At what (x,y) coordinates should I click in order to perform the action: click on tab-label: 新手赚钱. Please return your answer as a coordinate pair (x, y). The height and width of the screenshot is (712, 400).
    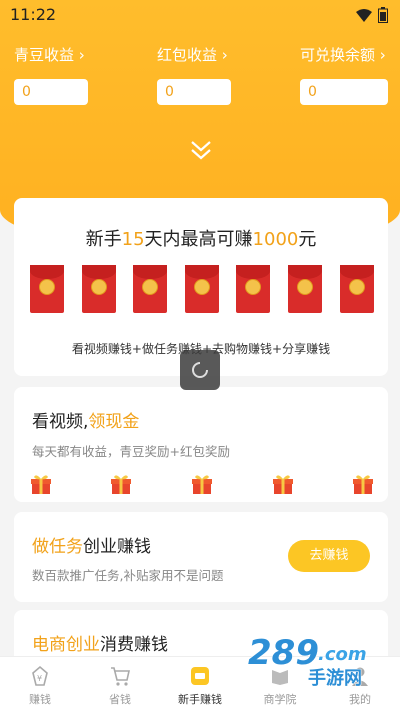
    Looking at the image, I should click on (200, 699).